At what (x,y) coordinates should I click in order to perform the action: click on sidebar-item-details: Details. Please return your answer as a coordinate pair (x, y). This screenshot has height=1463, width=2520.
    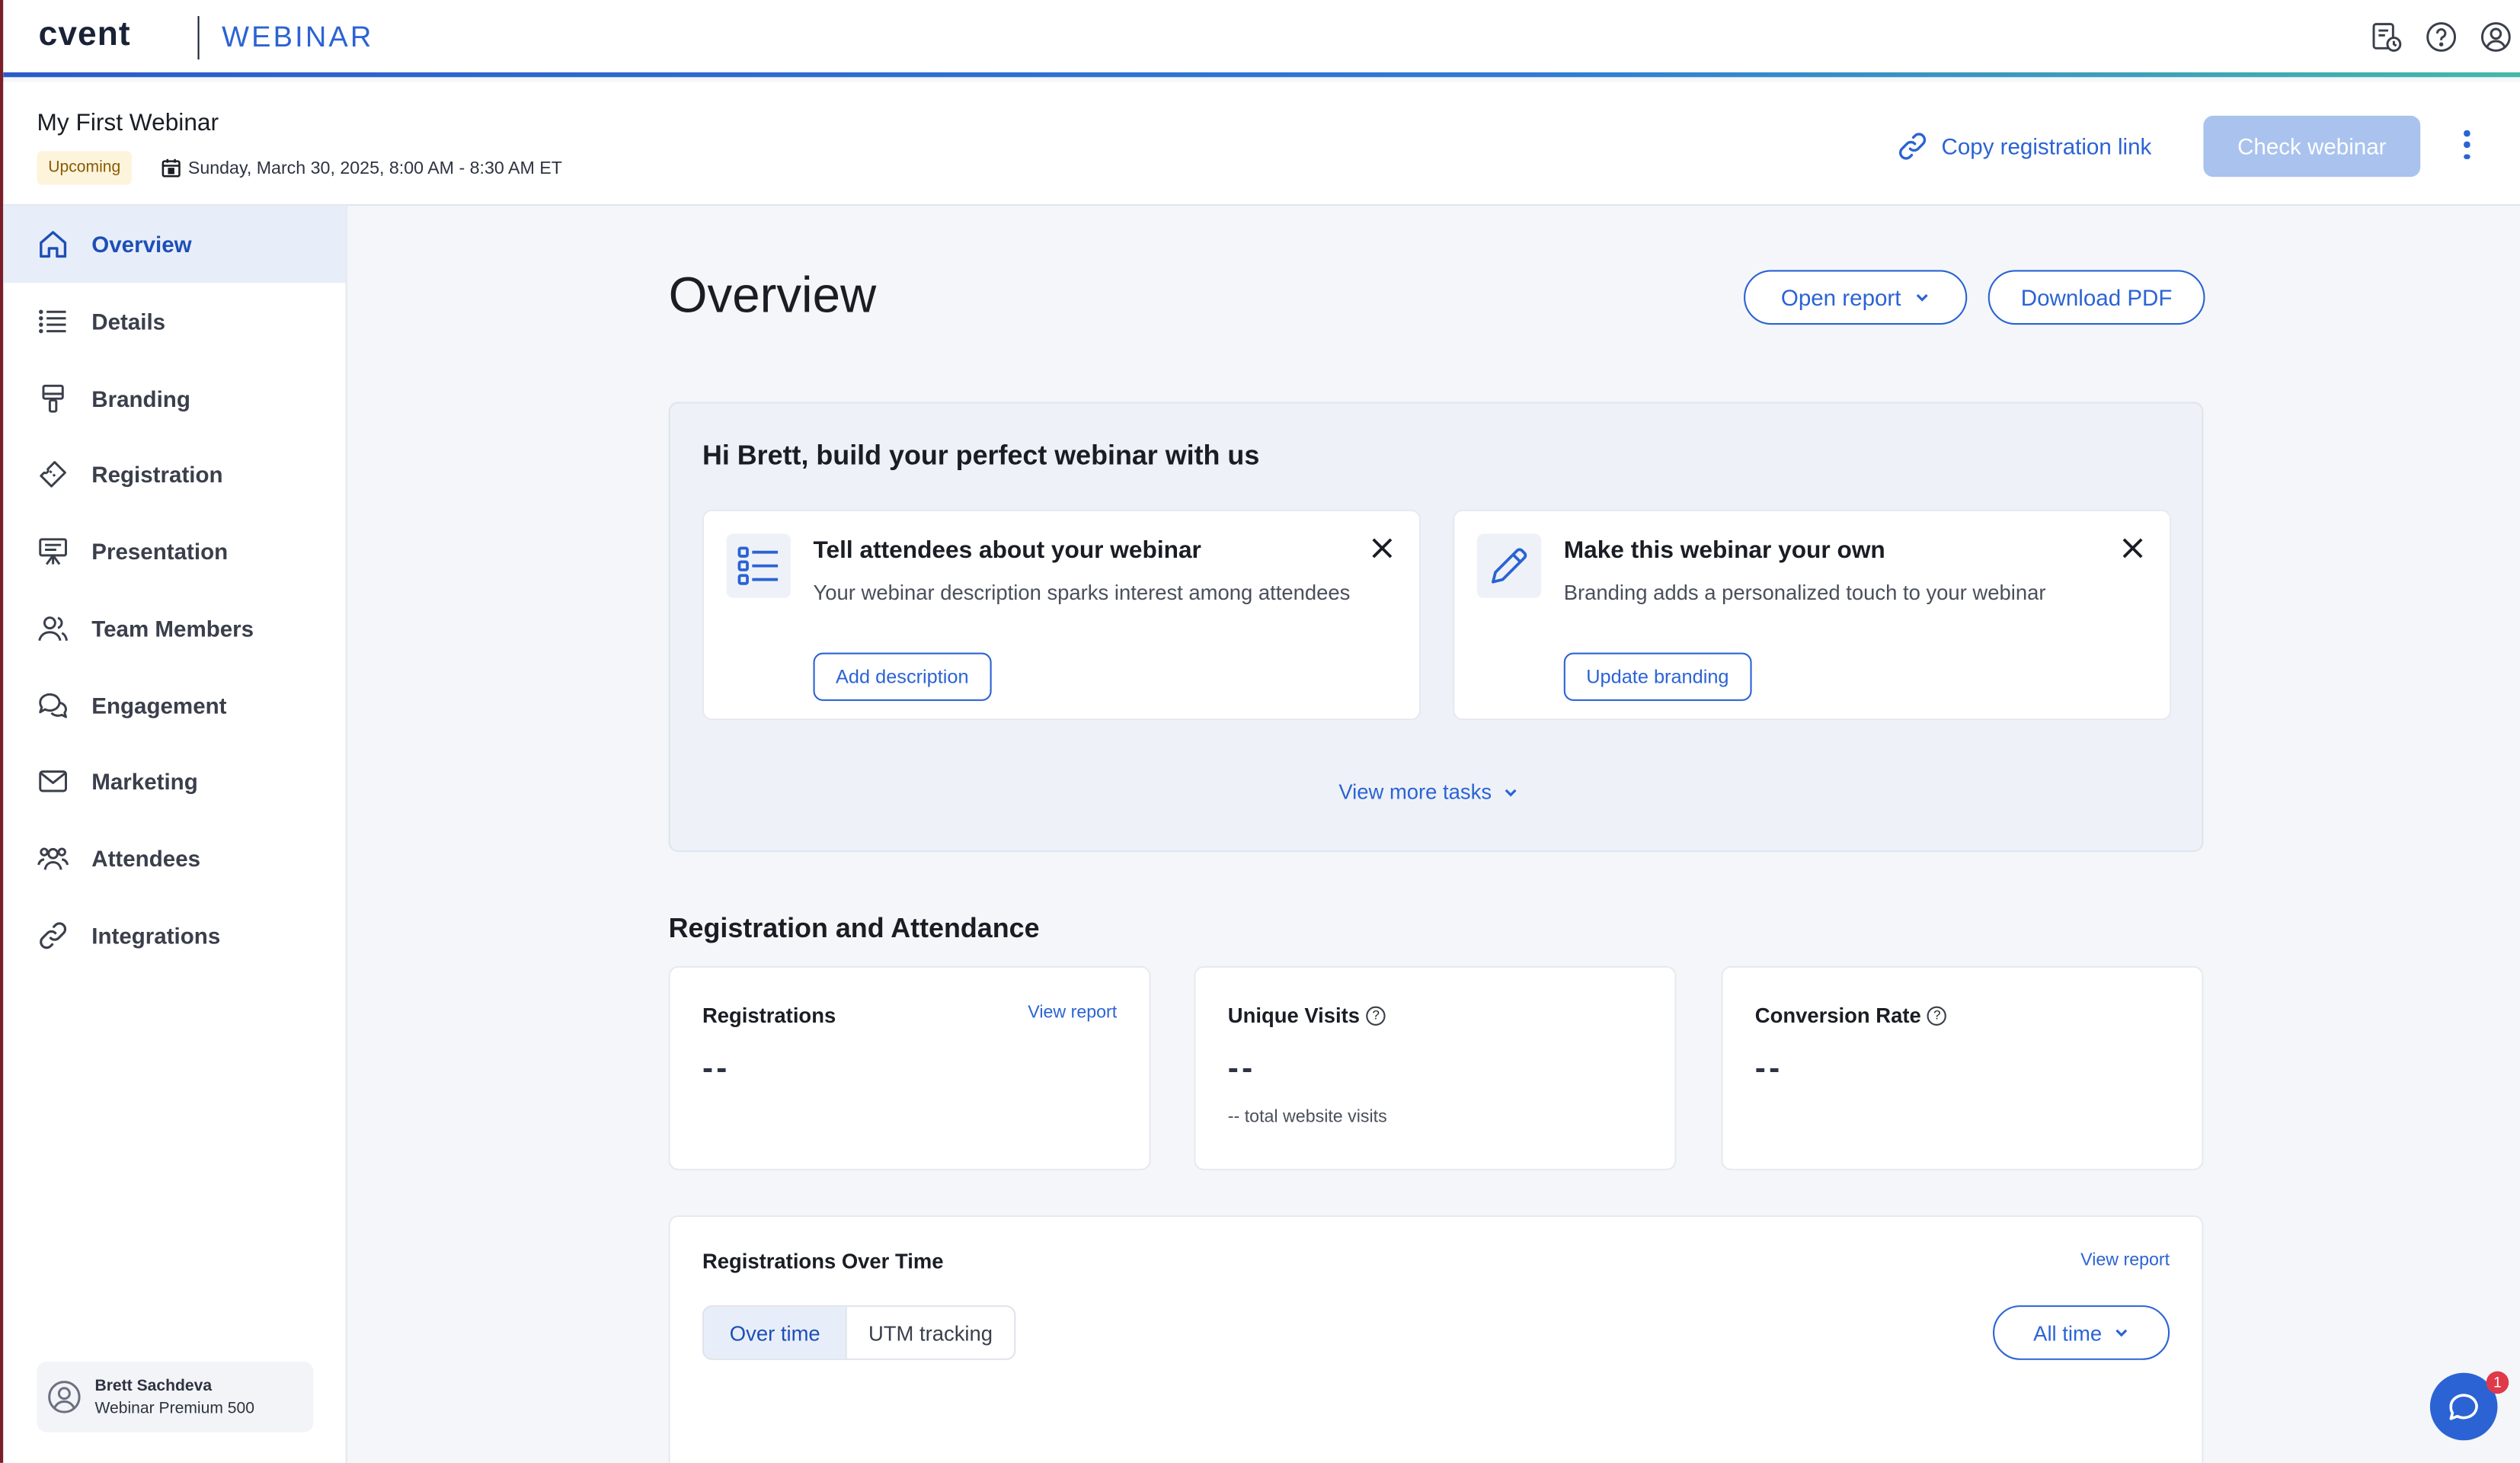
    Looking at the image, I should click on (174, 321).